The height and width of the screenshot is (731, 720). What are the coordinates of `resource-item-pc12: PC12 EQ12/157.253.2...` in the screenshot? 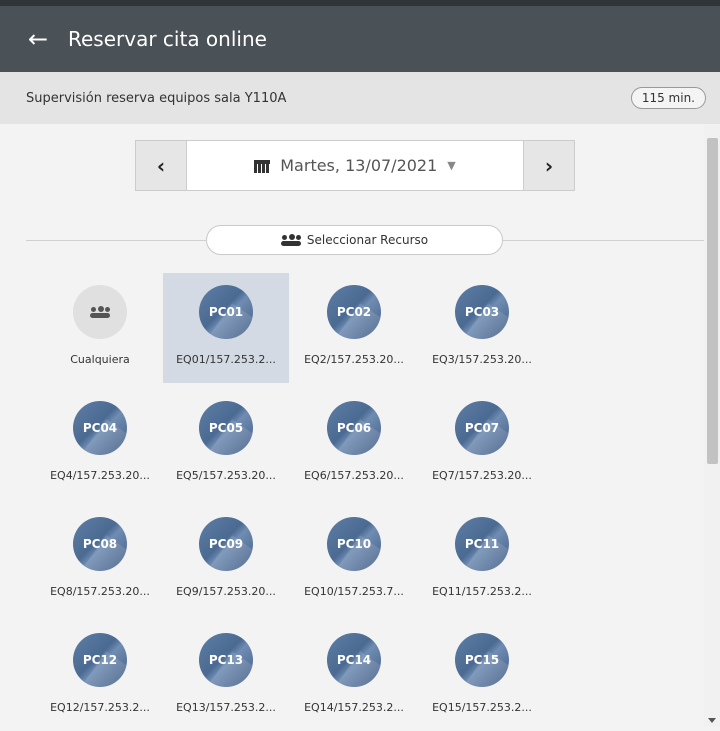 It's located at (100, 676).